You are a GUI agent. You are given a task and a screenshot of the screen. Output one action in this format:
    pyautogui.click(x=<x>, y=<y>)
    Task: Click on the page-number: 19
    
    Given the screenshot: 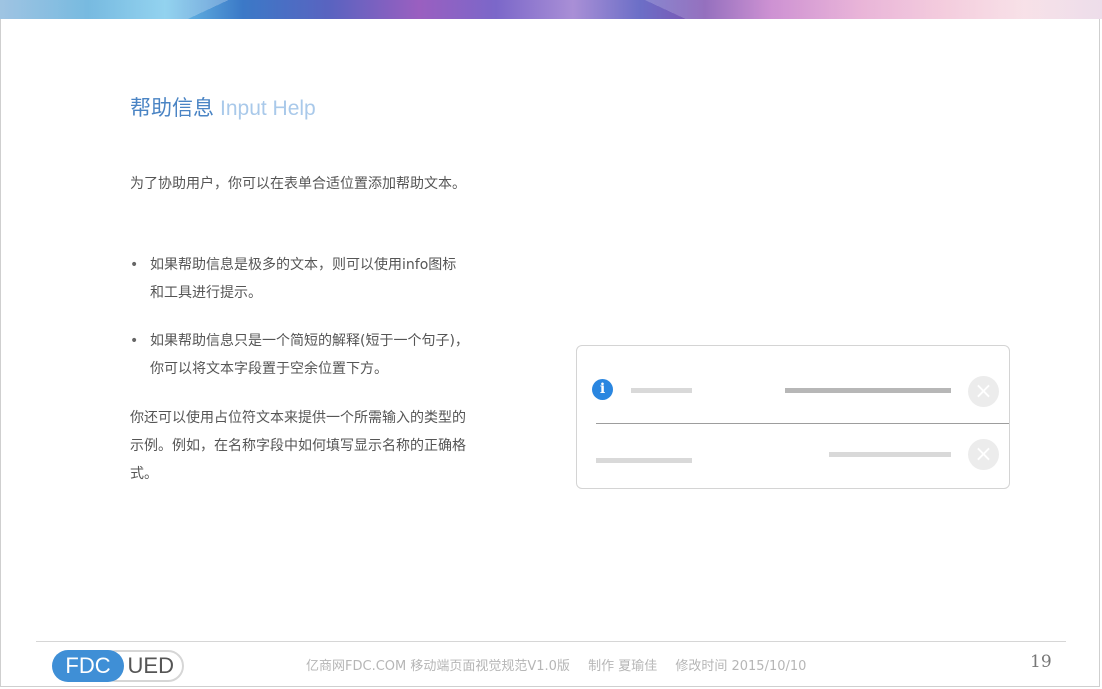 What is the action you would take?
    pyautogui.click(x=1041, y=662)
    